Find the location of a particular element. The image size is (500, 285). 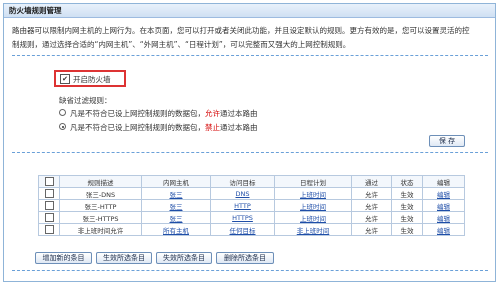

header-target: 访问目标 is located at coordinates (242, 181).